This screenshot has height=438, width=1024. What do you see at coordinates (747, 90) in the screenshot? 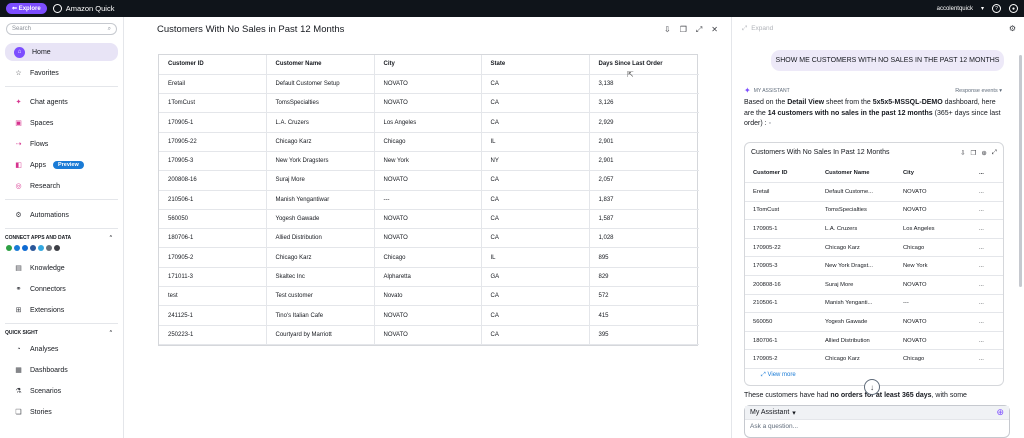
I see `assistant-sparkle-icon: ✦` at bounding box center [747, 90].